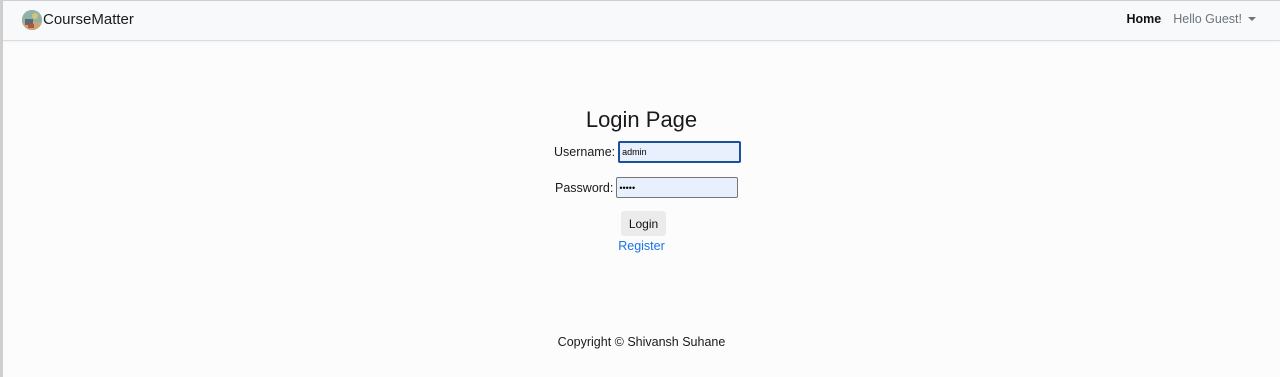  I want to click on password-input, so click(677, 187).